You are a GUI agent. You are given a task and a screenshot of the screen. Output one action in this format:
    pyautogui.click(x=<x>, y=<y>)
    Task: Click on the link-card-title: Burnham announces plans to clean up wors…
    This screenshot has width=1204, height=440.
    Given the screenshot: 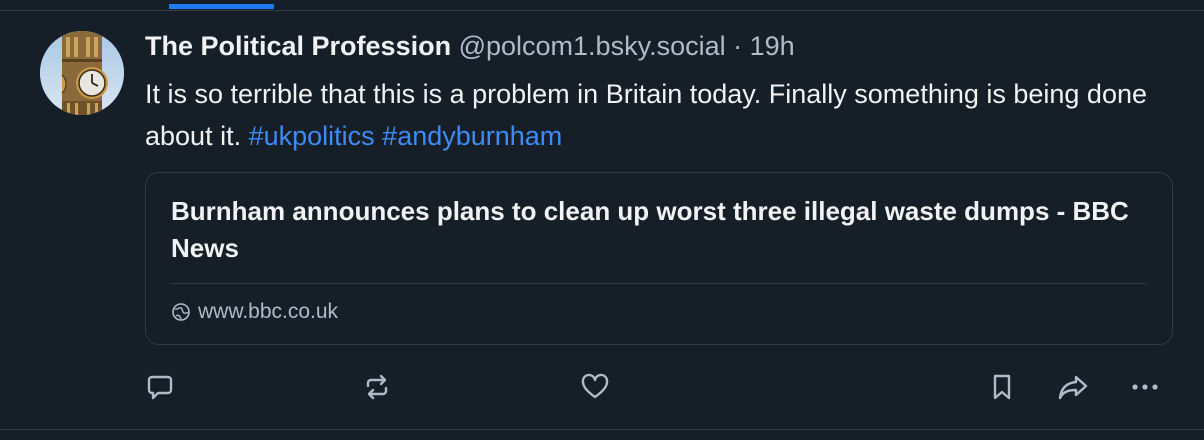 What is the action you would take?
    pyautogui.click(x=650, y=229)
    